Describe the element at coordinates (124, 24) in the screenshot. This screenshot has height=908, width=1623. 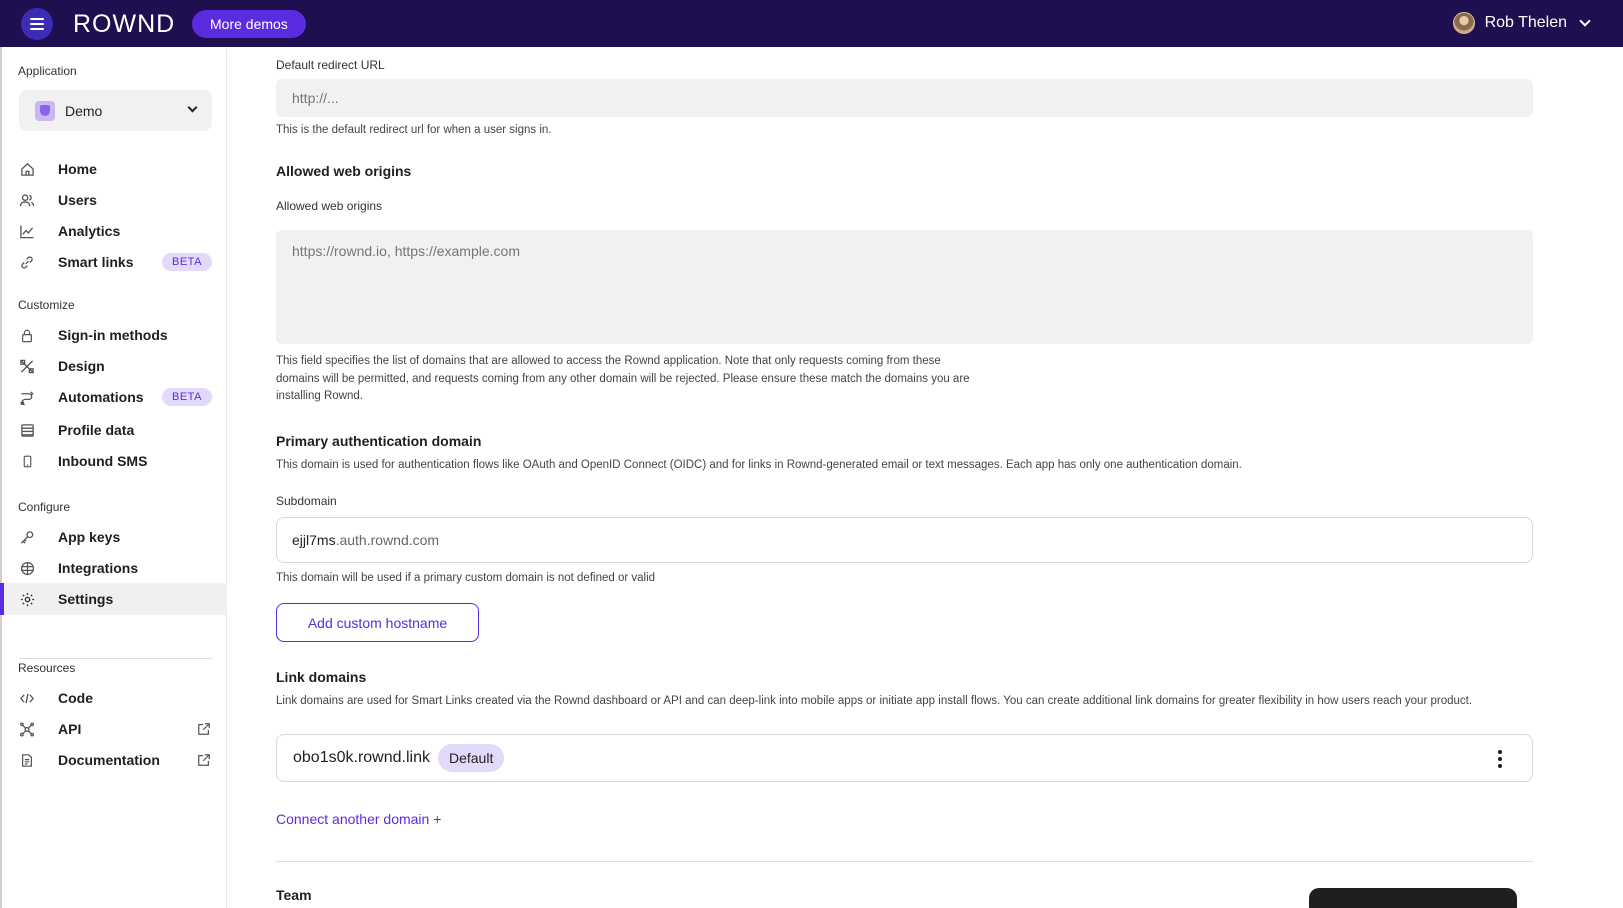
I see `rownd-logo: ROWND` at that location.